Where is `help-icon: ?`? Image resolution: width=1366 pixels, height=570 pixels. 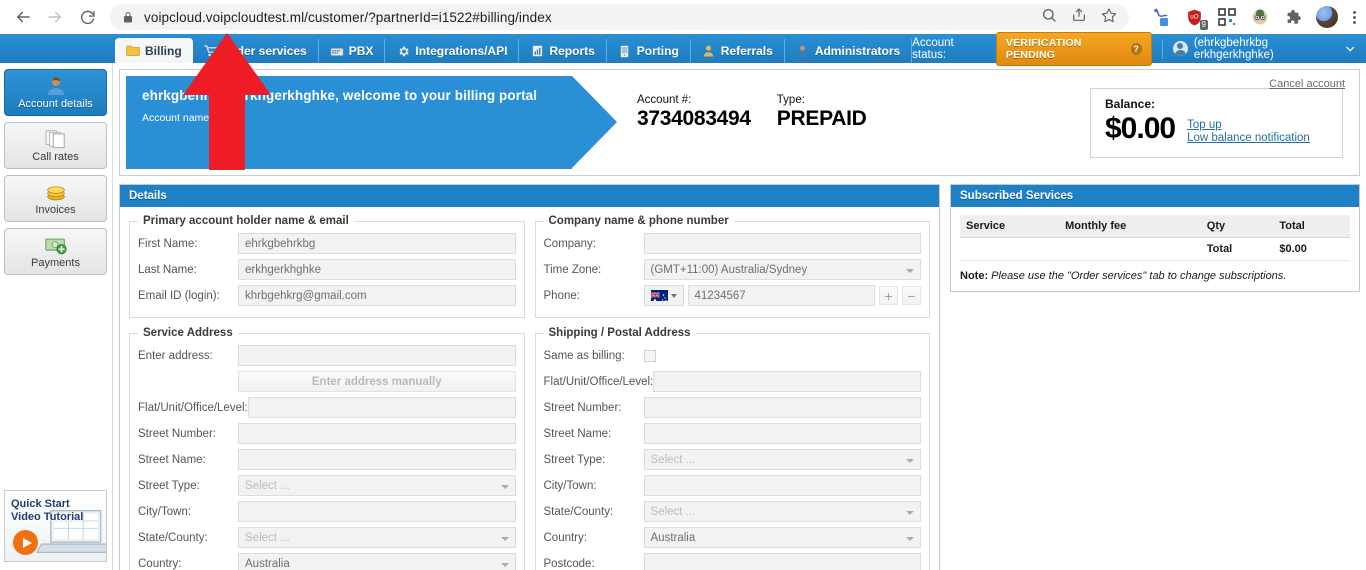 help-icon: ? is located at coordinates (1136, 48).